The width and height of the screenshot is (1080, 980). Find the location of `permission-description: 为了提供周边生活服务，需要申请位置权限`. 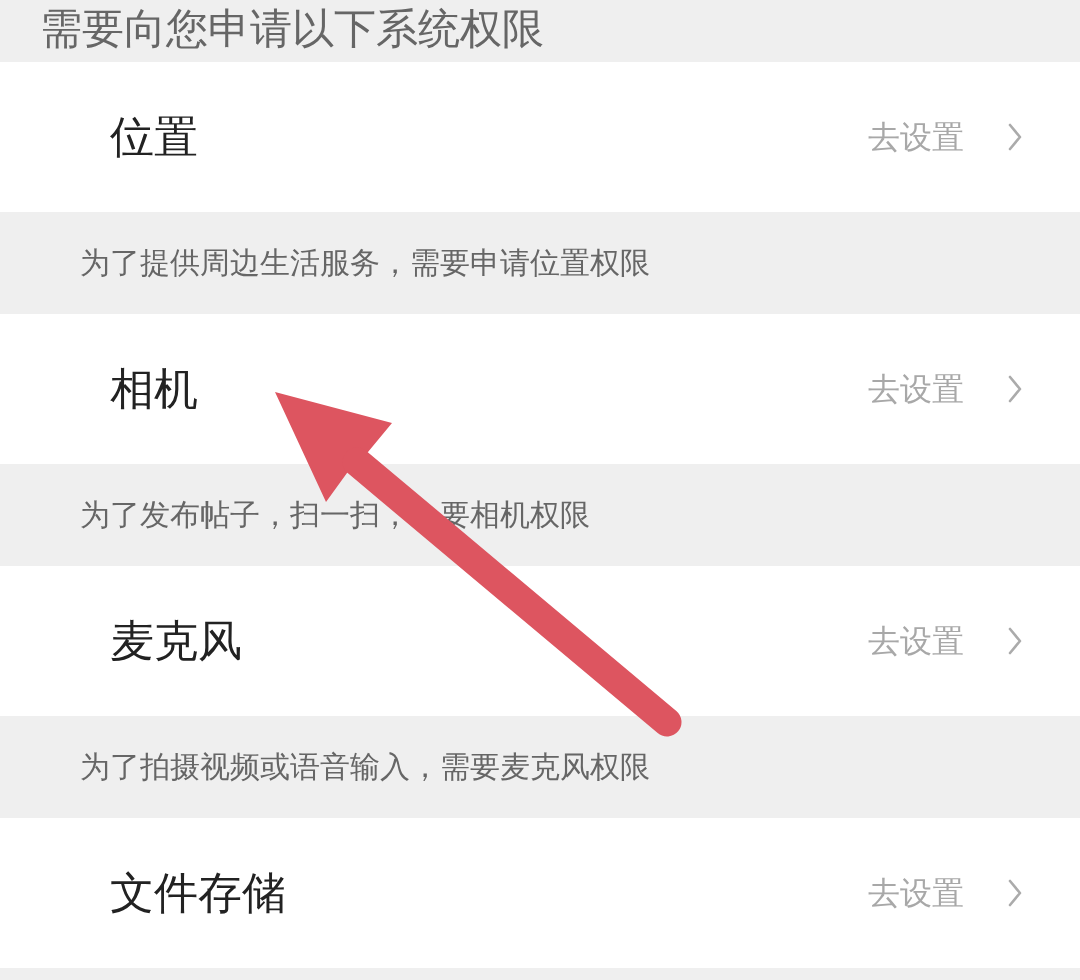

permission-description: 为了提供周边生活服务，需要申请位置权限 is located at coordinates (365, 263).